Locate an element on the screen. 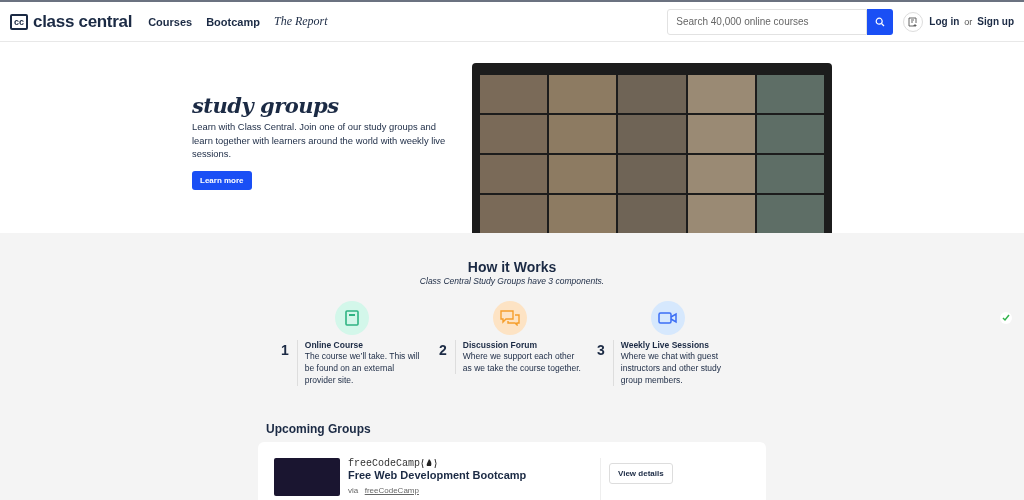  chat-icon is located at coordinates (510, 318).